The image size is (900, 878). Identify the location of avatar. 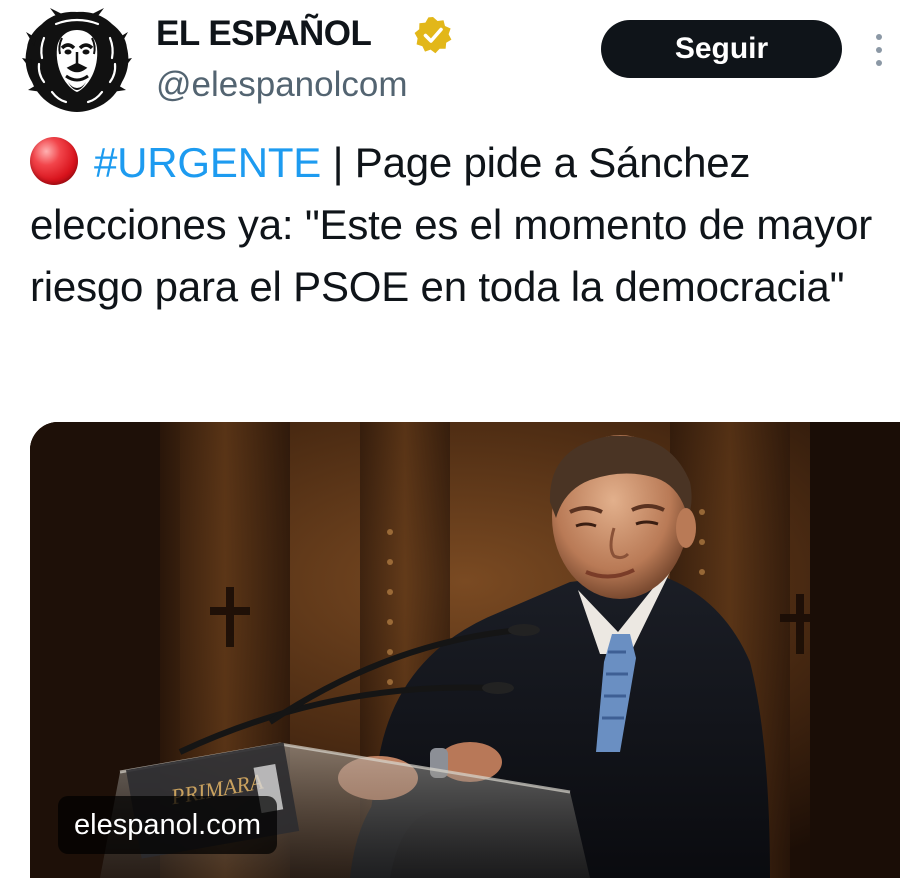
(77, 60).